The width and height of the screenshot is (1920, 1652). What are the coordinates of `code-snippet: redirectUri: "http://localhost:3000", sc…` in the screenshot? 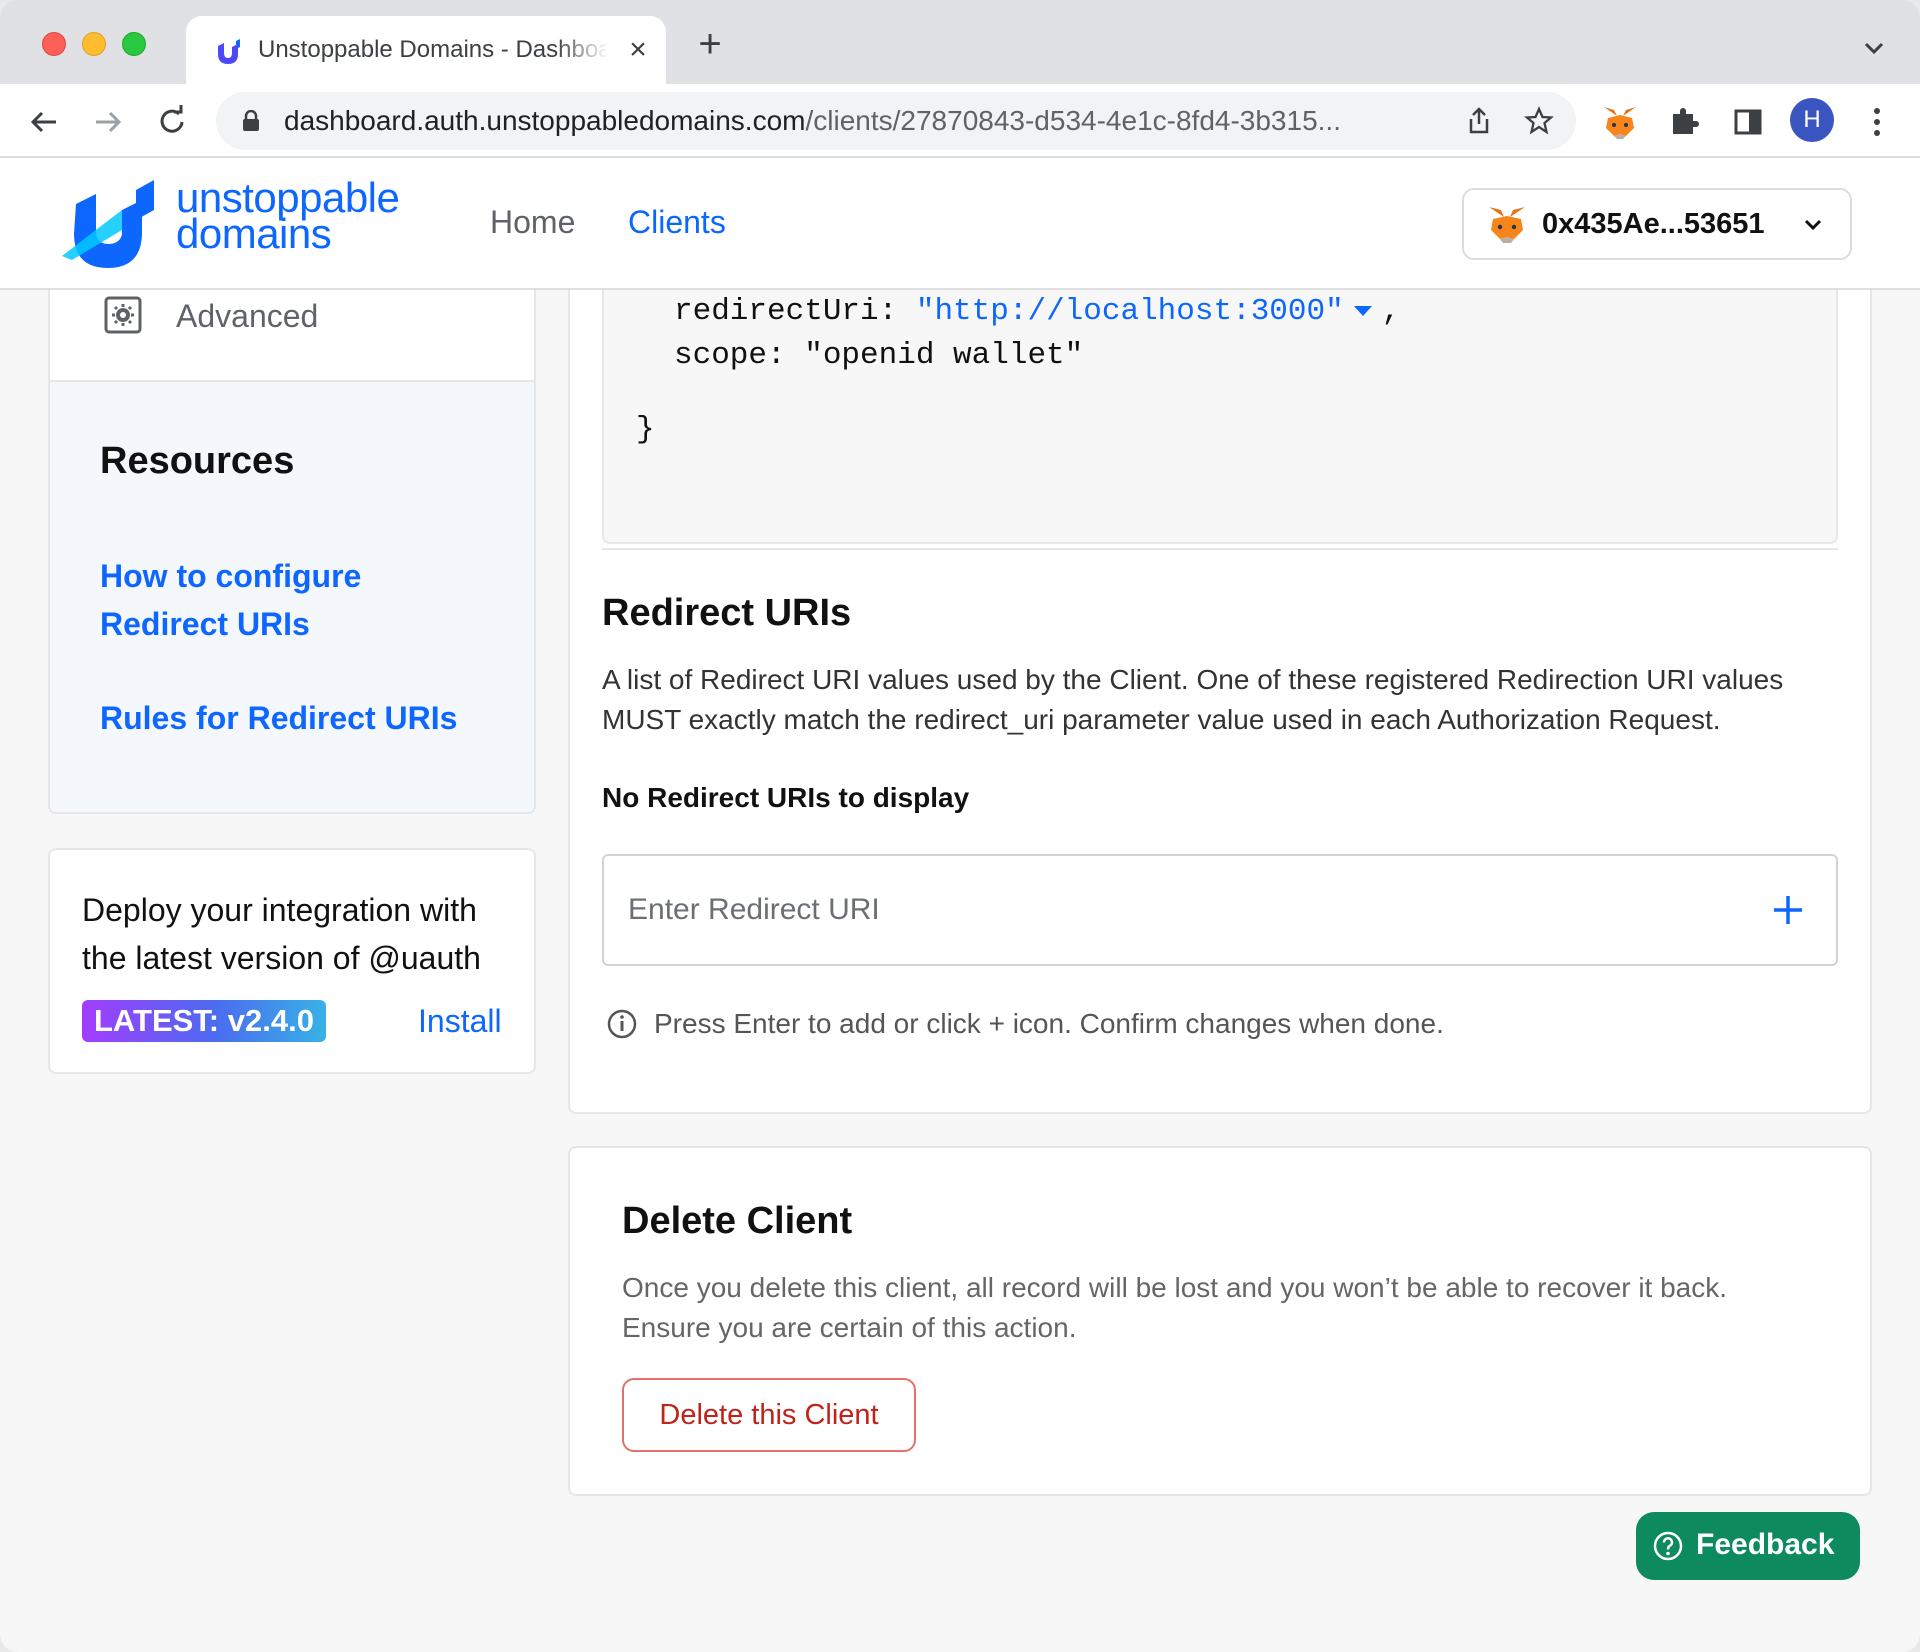 It's located at (1220, 417).